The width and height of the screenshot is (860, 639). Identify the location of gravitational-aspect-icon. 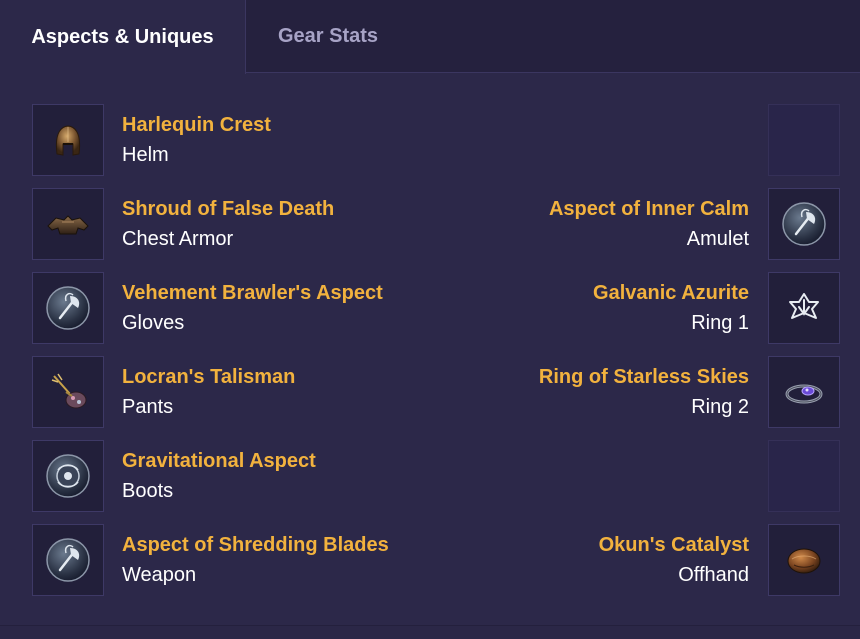
(68, 476).